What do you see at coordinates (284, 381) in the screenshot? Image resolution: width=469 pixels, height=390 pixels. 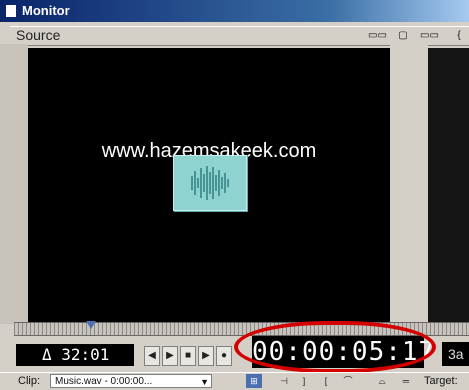 I see `mark-out-button: ⊣` at bounding box center [284, 381].